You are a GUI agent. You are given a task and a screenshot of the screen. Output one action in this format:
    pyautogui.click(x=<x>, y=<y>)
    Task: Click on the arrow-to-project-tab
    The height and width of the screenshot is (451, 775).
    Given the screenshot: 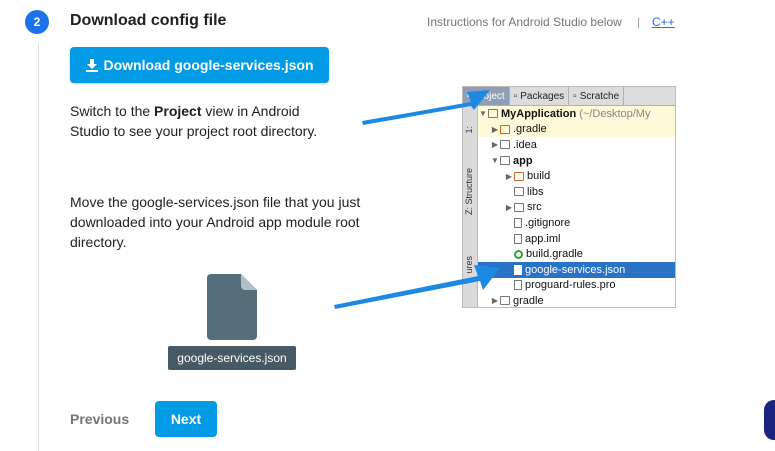 What is the action you would take?
    pyautogui.click(x=426, y=107)
    